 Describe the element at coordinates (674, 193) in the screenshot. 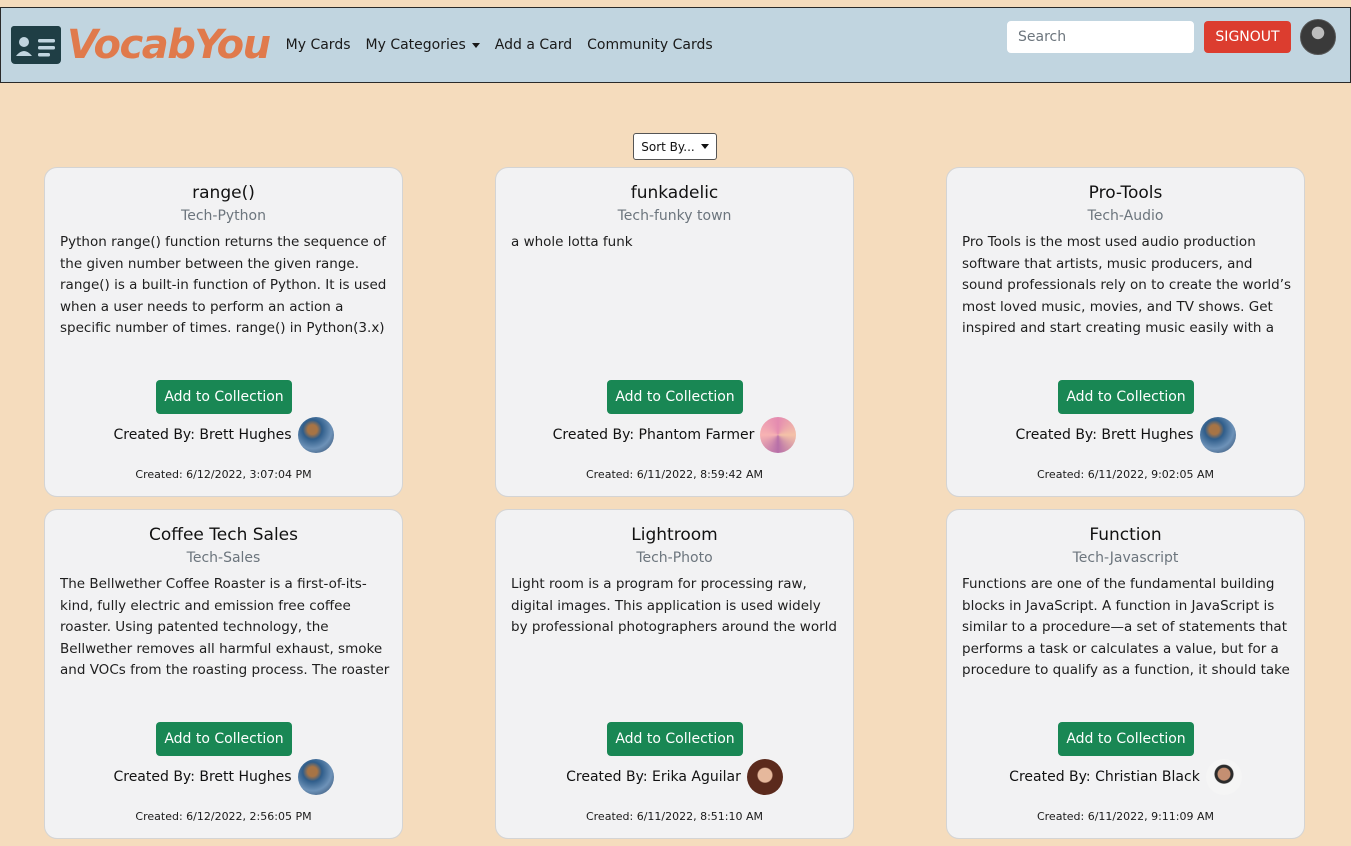

I see `card-title: funkadelic` at that location.